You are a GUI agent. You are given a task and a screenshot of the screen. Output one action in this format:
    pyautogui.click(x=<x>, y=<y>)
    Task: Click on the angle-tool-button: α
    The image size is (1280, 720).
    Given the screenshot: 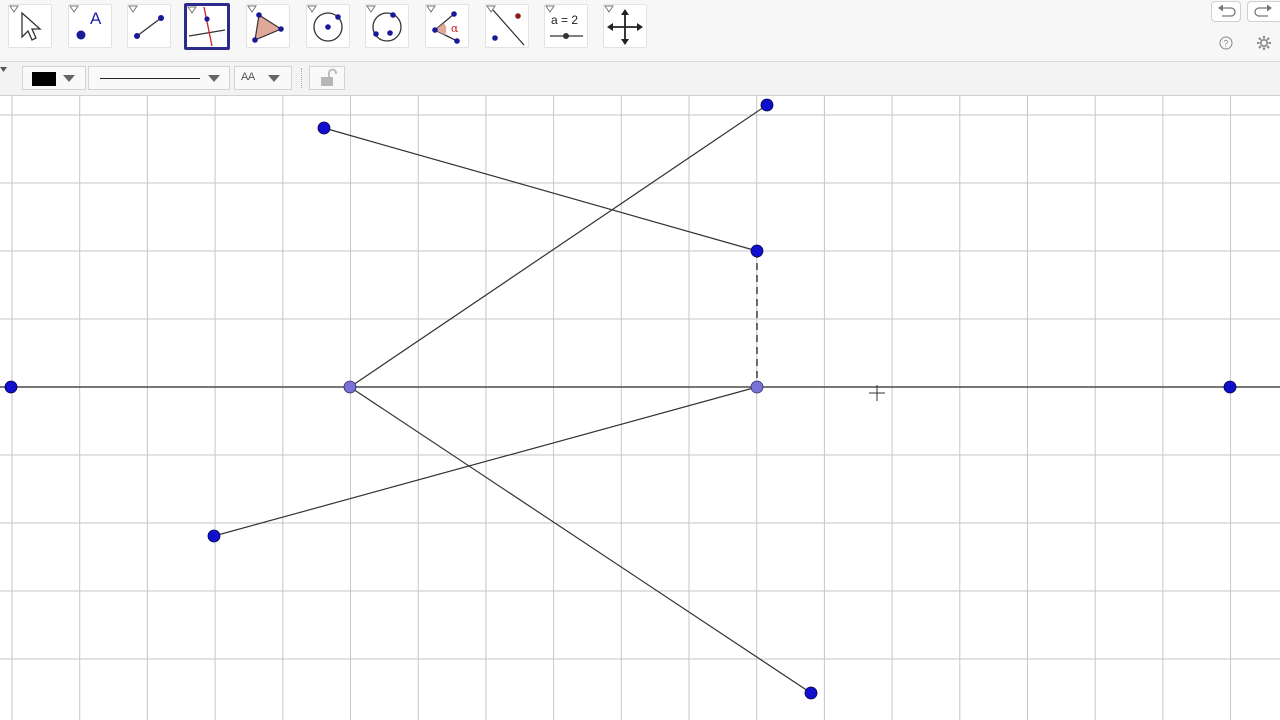 What is the action you would take?
    pyautogui.click(x=447, y=26)
    